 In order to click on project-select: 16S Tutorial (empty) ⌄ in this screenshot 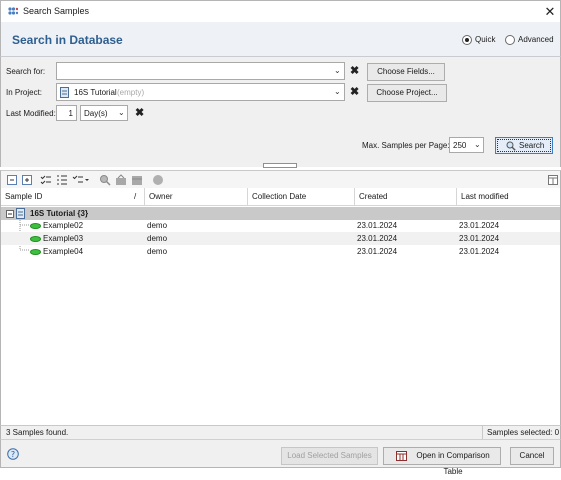, I will do `click(200, 92)`.